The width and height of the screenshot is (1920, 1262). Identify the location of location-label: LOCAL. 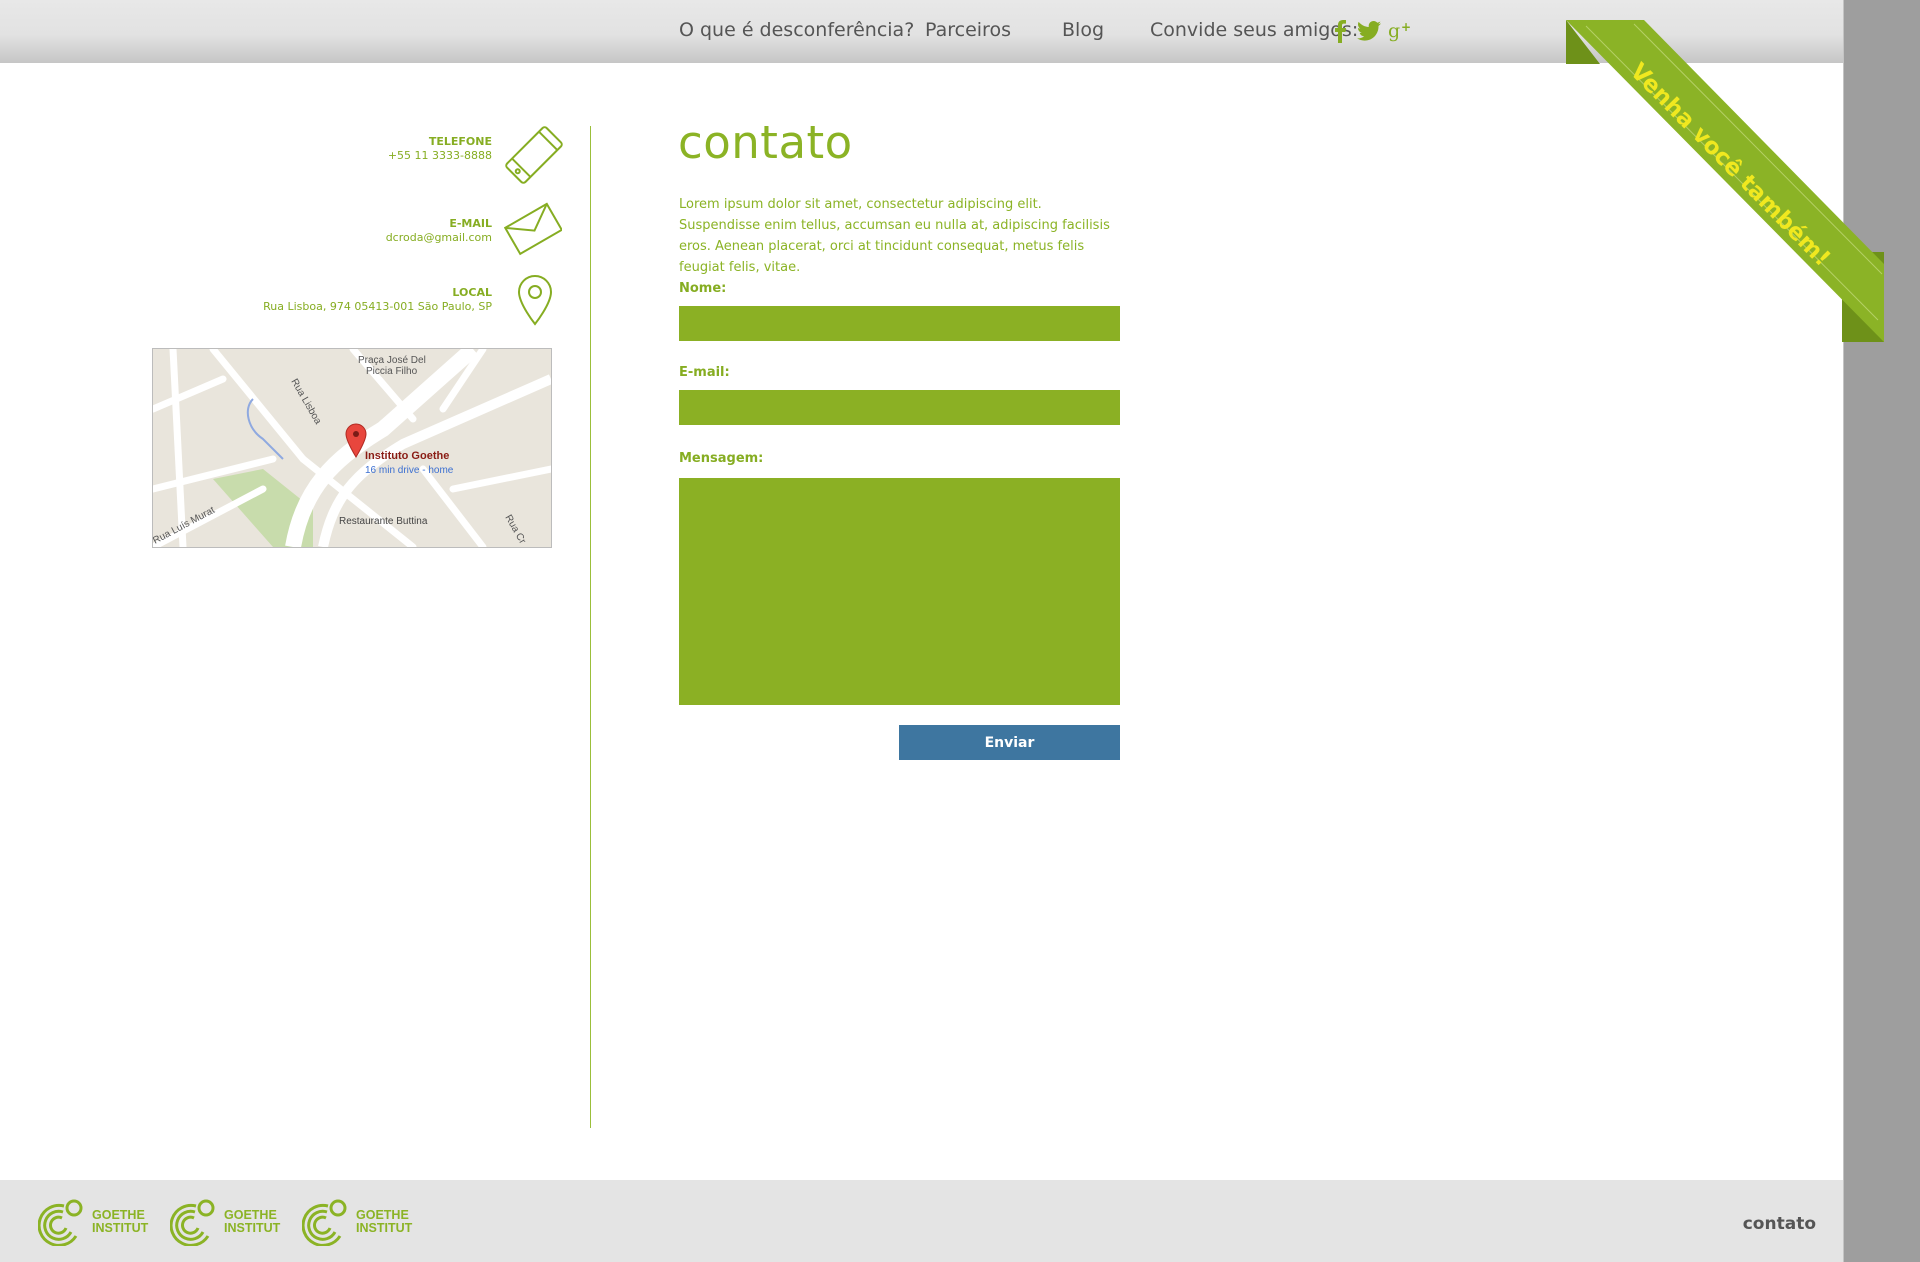
(472, 292).